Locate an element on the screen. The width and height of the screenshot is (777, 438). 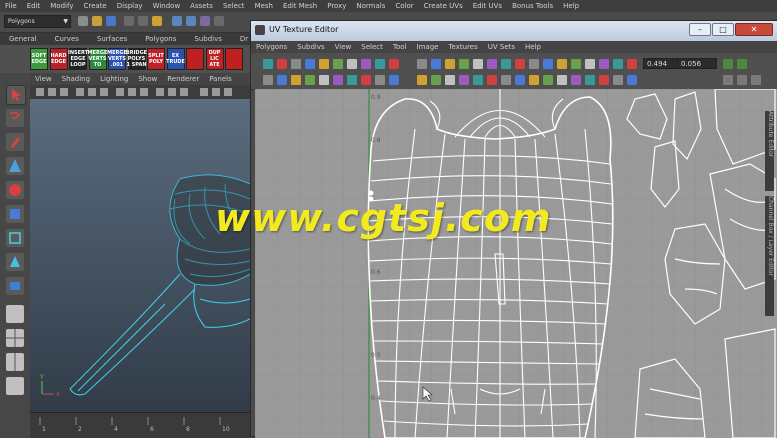
maximize-button: □ is located at coordinates (723, 29).